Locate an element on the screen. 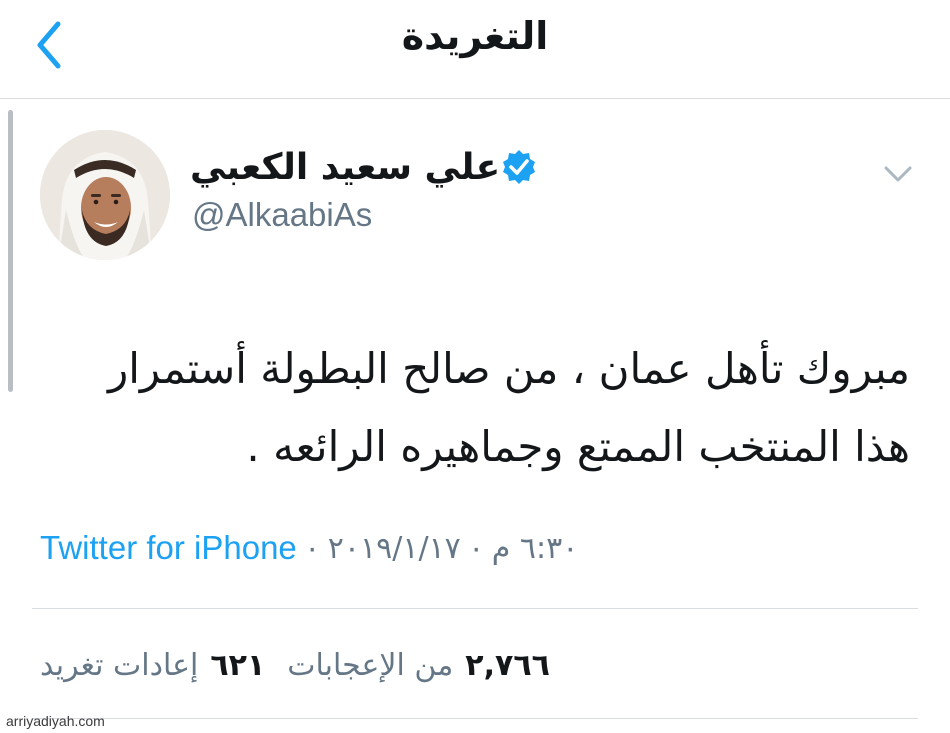 Image resolution: width=950 pixels, height=733 pixels. retweets-label: إعادات تغريد is located at coordinates (119, 665).